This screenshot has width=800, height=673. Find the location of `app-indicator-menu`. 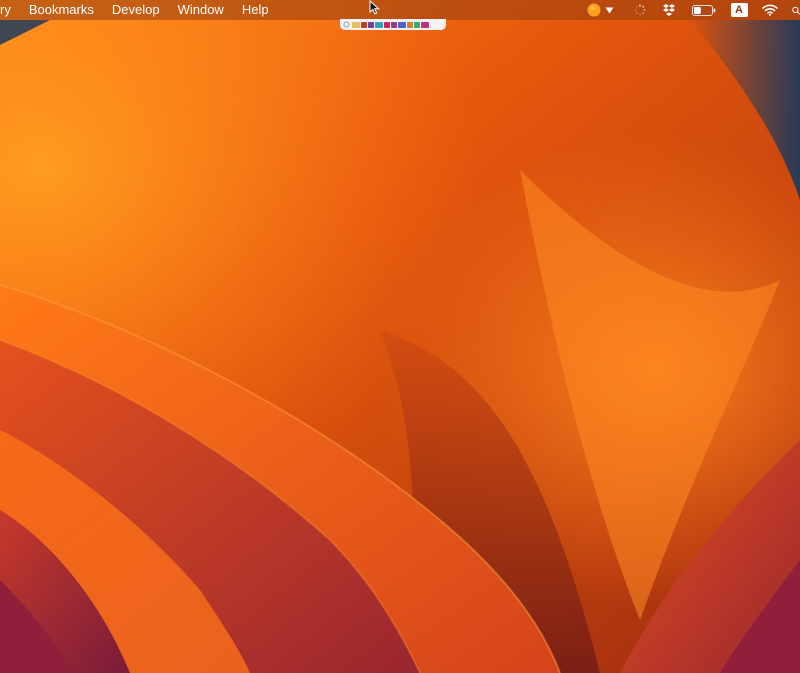

app-indicator-menu is located at coordinates (600, 10).